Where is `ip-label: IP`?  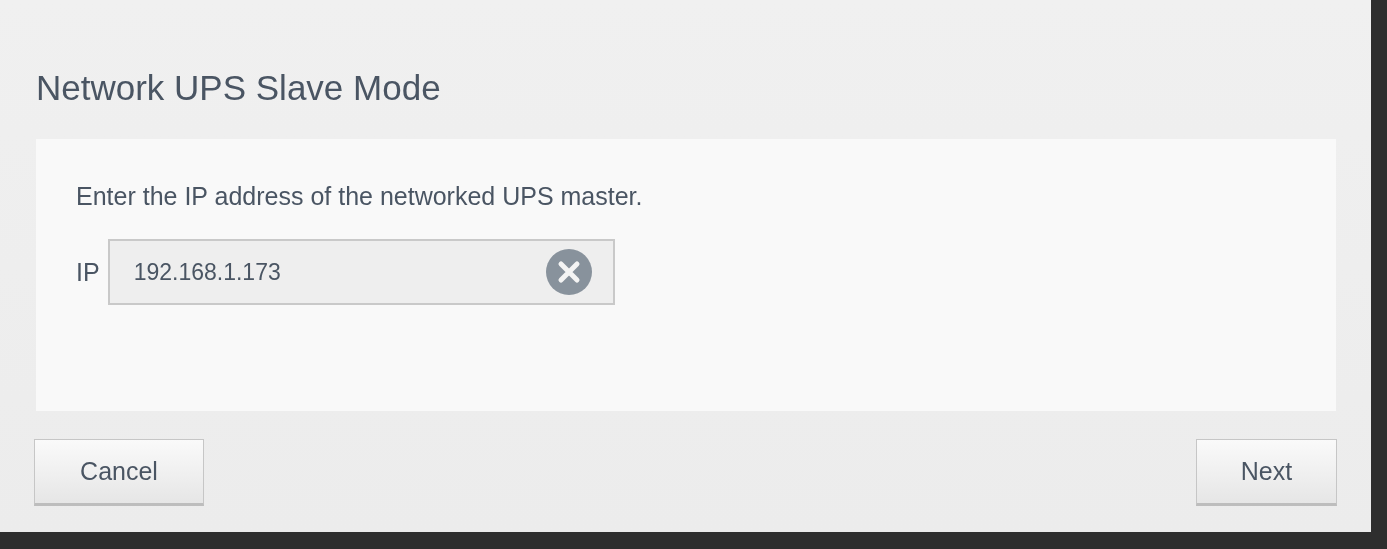 ip-label: IP is located at coordinates (88, 272).